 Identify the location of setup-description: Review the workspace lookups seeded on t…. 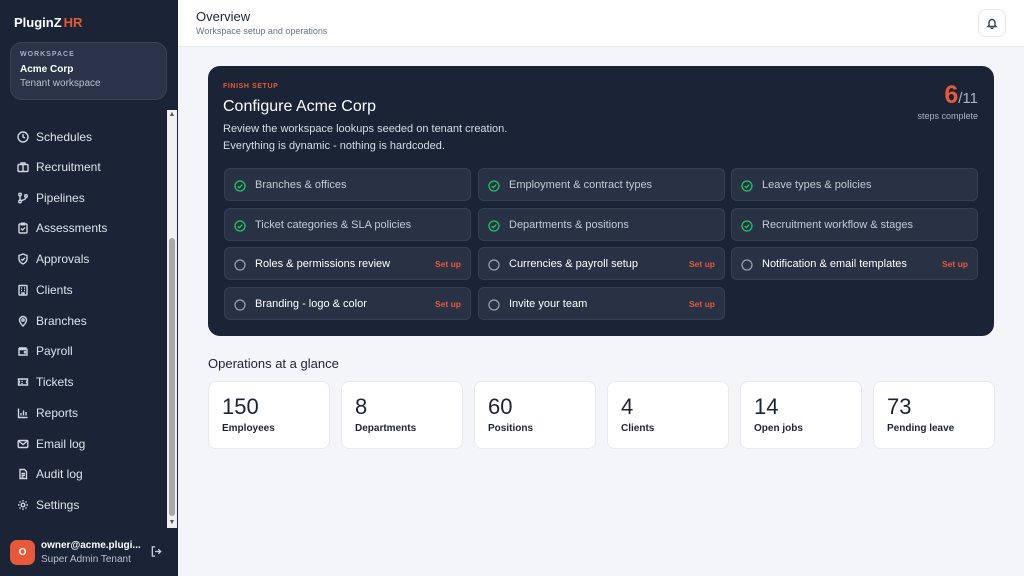
(365, 129).